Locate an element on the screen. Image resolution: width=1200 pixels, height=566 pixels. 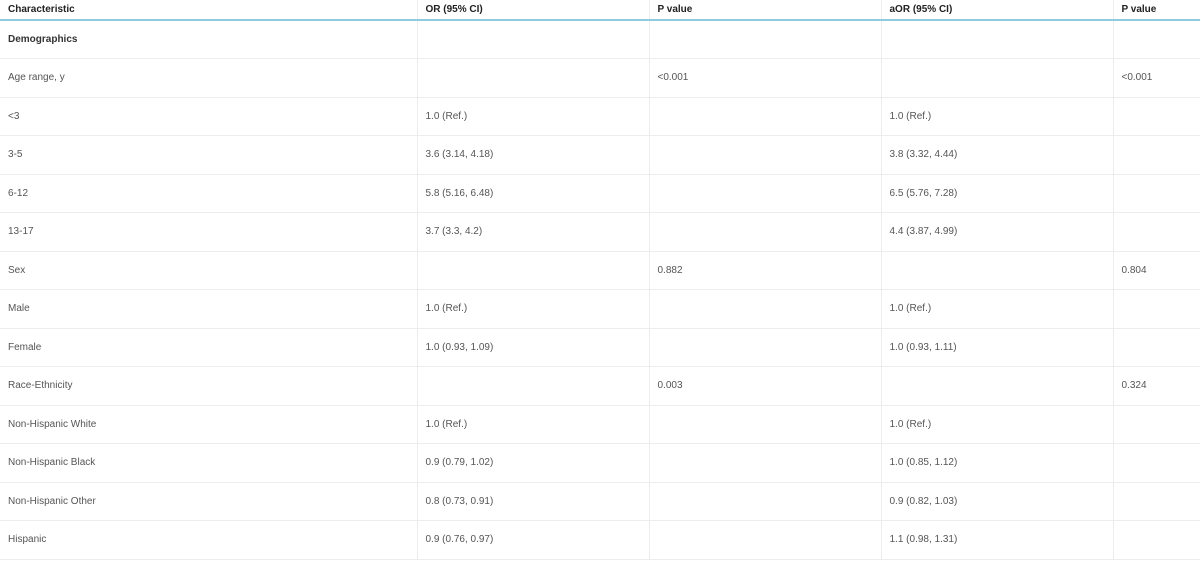
cell-aor-ci: 1.0 (0.85, 1.12) is located at coordinates (997, 463).